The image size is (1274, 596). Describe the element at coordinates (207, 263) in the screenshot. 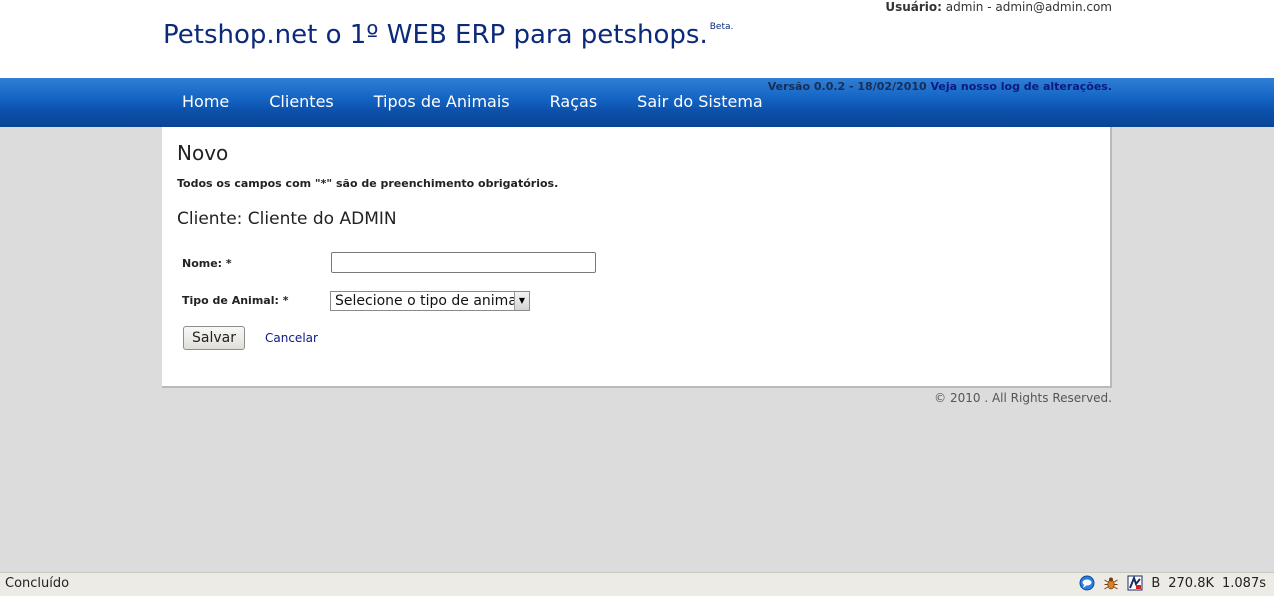

I see `nome-label: Nome: *` at that location.